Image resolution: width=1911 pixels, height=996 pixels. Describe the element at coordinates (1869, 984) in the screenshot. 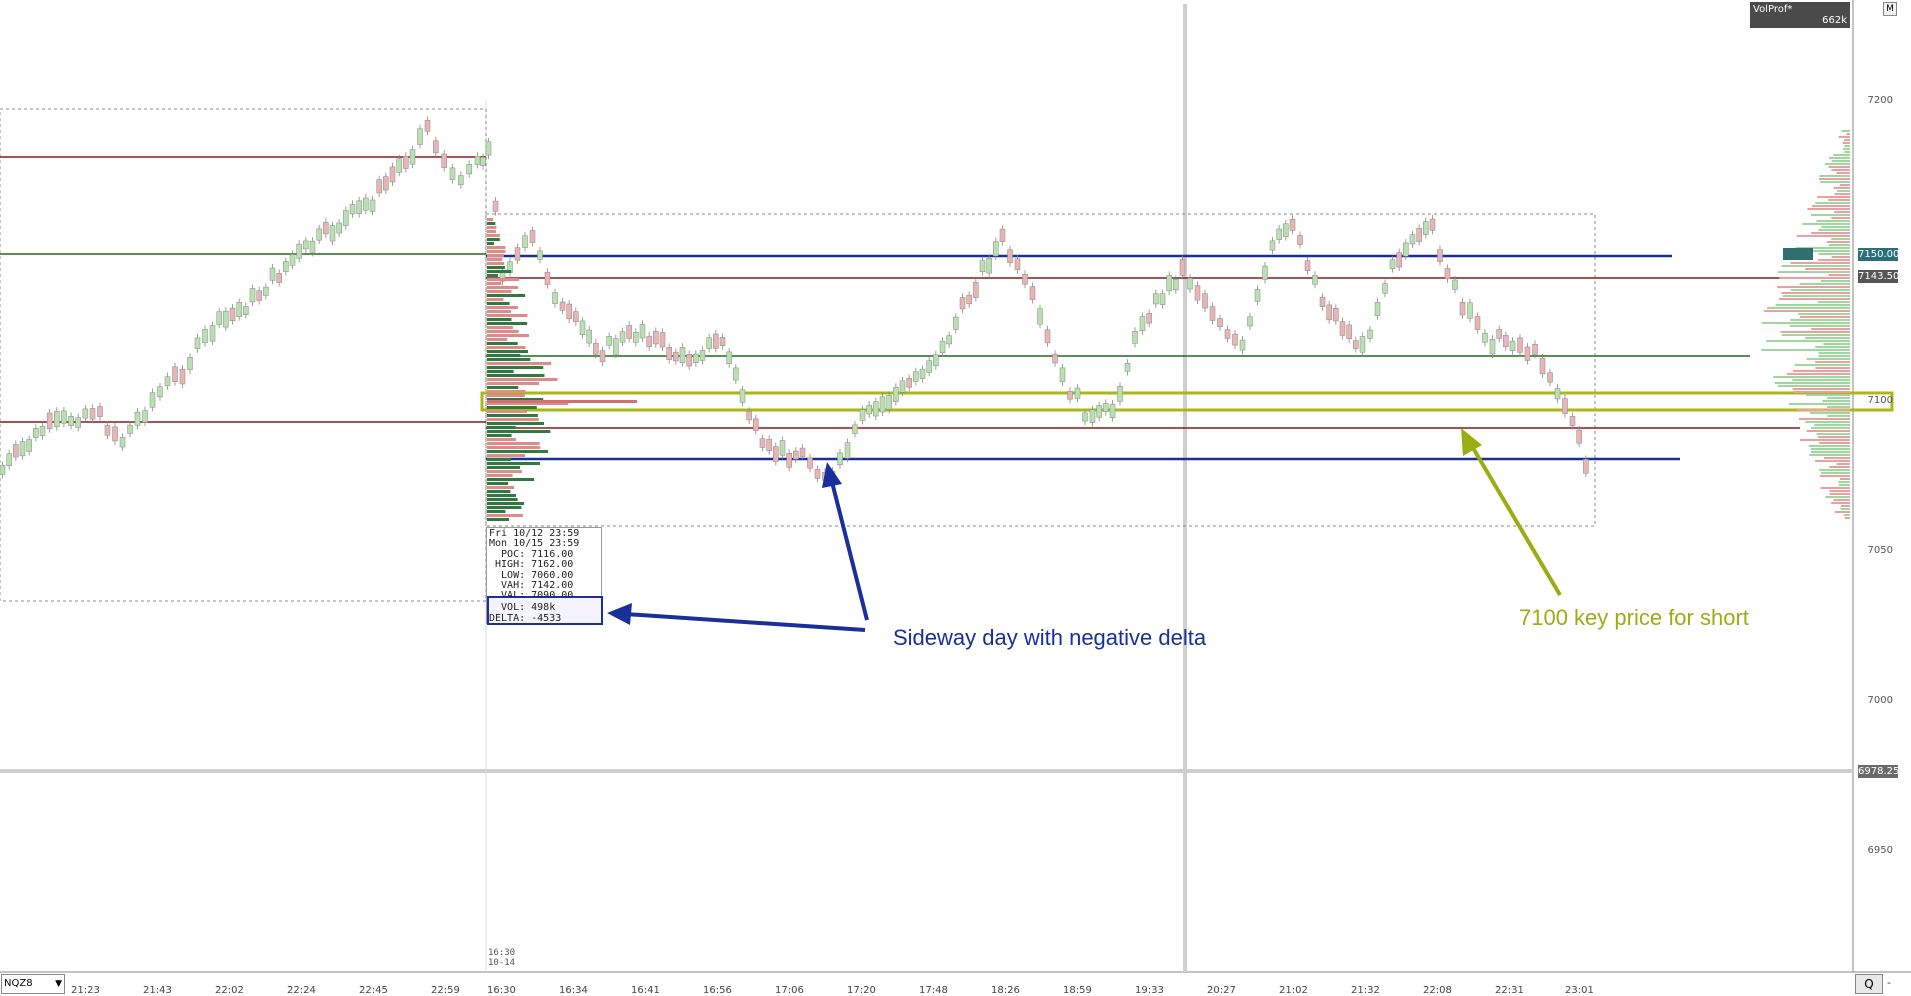

I see `zoom-reset-button: Q` at that location.